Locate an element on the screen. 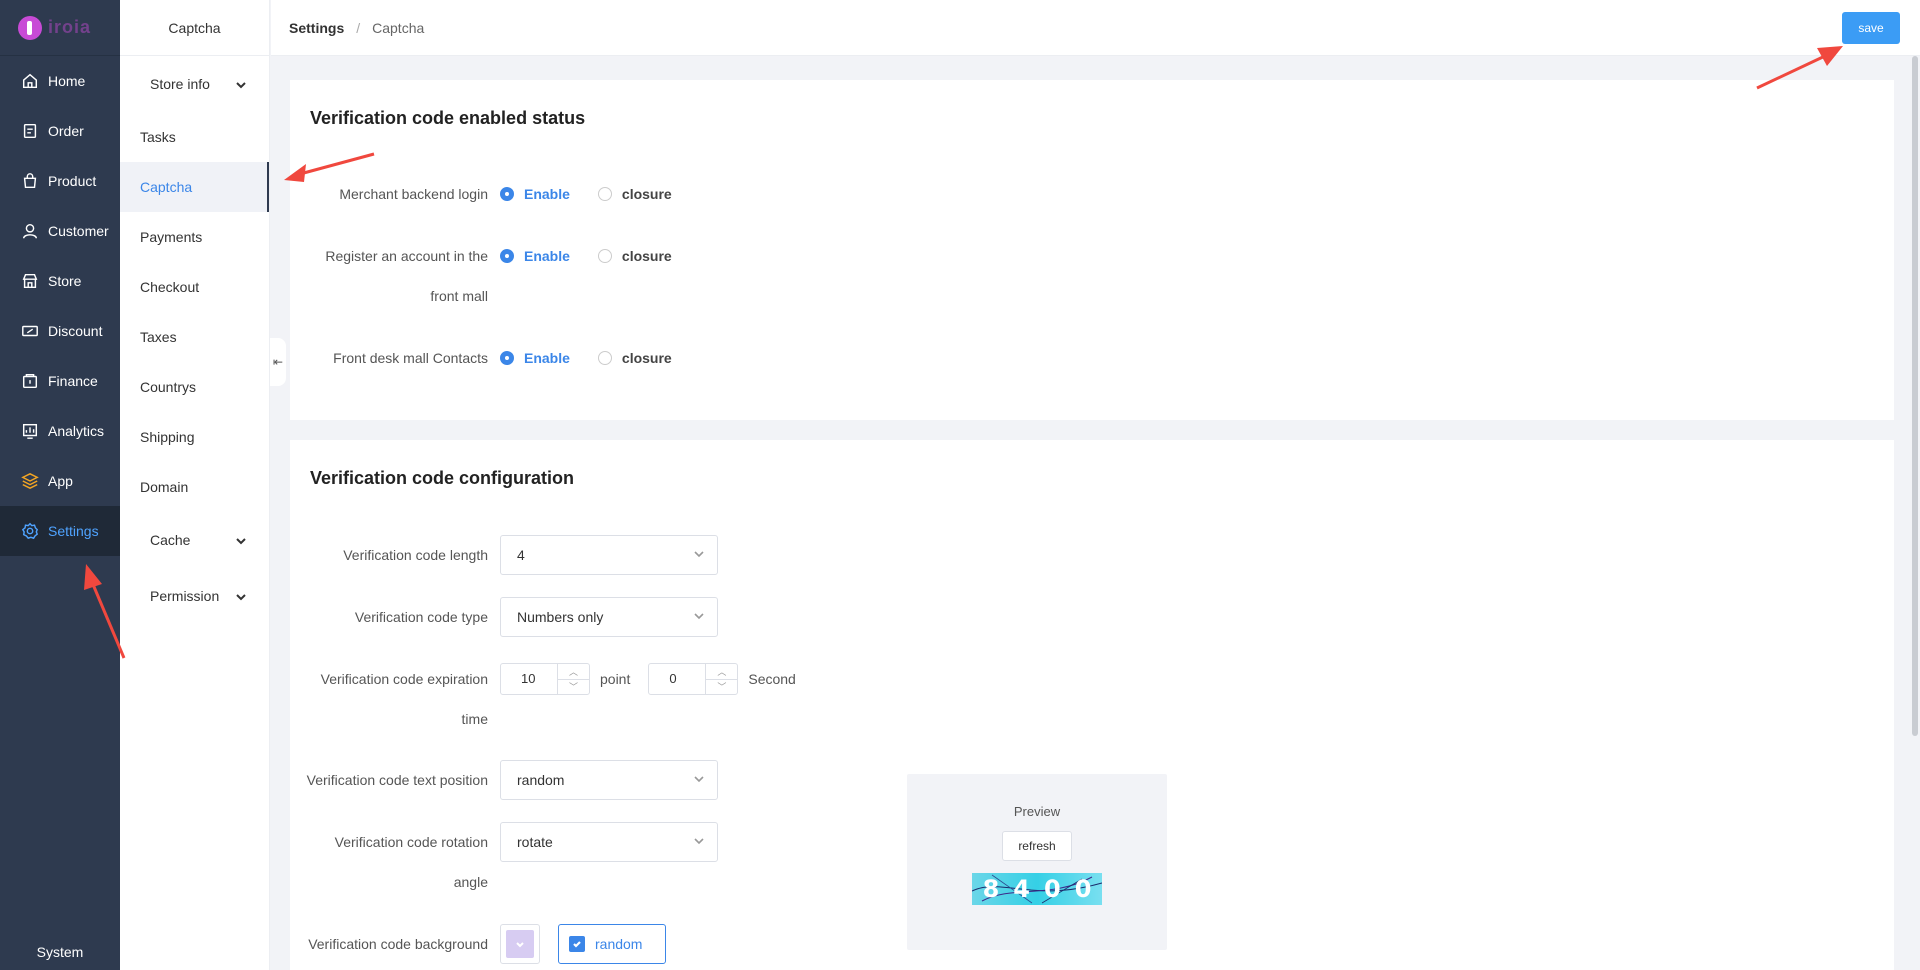 The width and height of the screenshot is (1920, 970). type-select: Numbers only is located at coordinates (609, 617).